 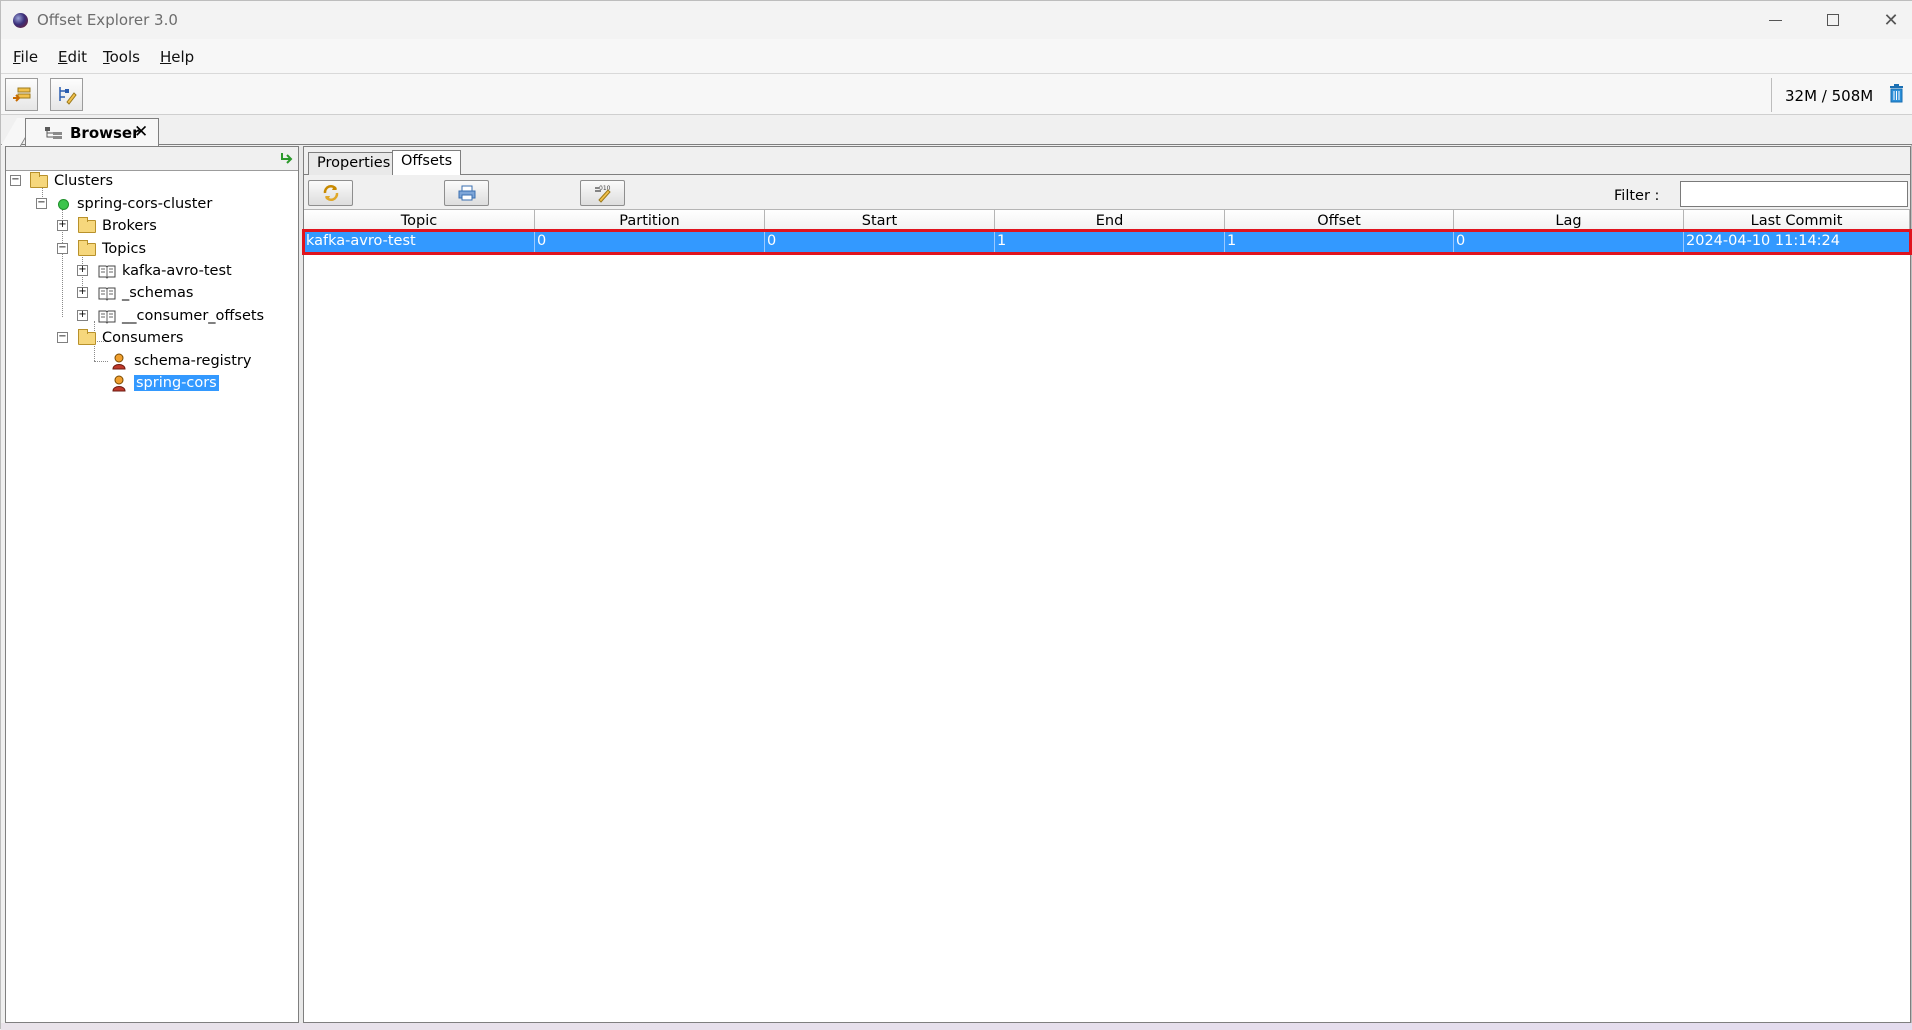 What do you see at coordinates (419, 221) in the screenshot?
I see `column-header-topic: Topic` at bounding box center [419, 221].